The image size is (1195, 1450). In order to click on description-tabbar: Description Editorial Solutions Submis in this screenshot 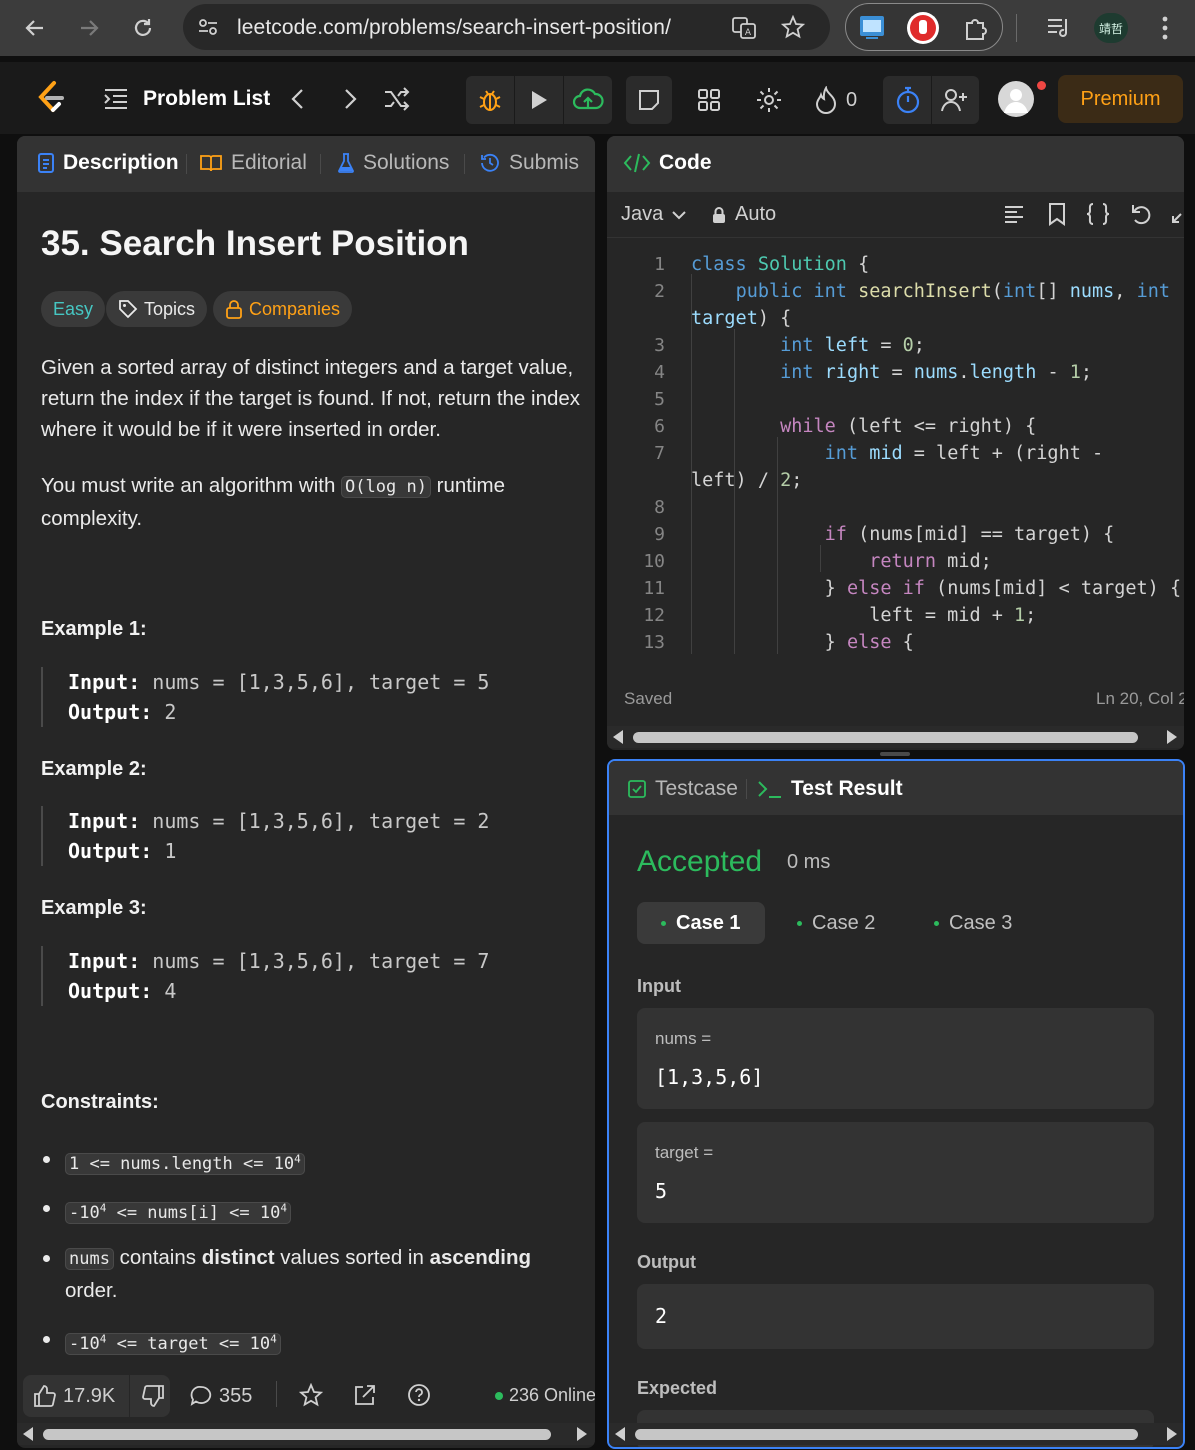, I will do `click(306, 164)`.